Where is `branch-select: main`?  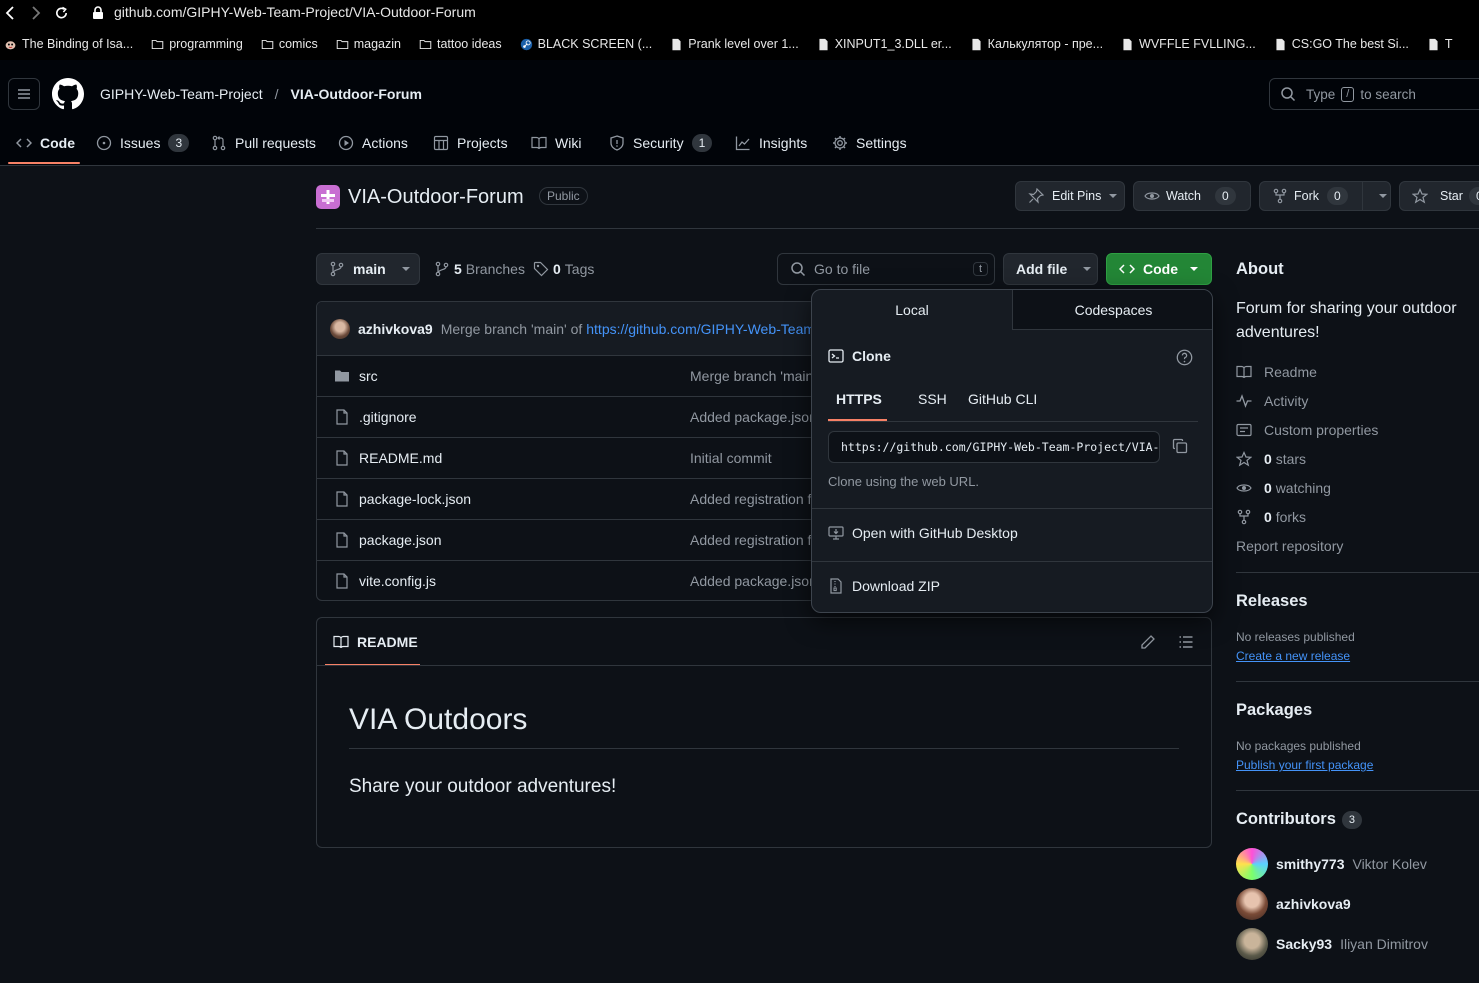 branch-select: main is located at coordinates (368, 269).